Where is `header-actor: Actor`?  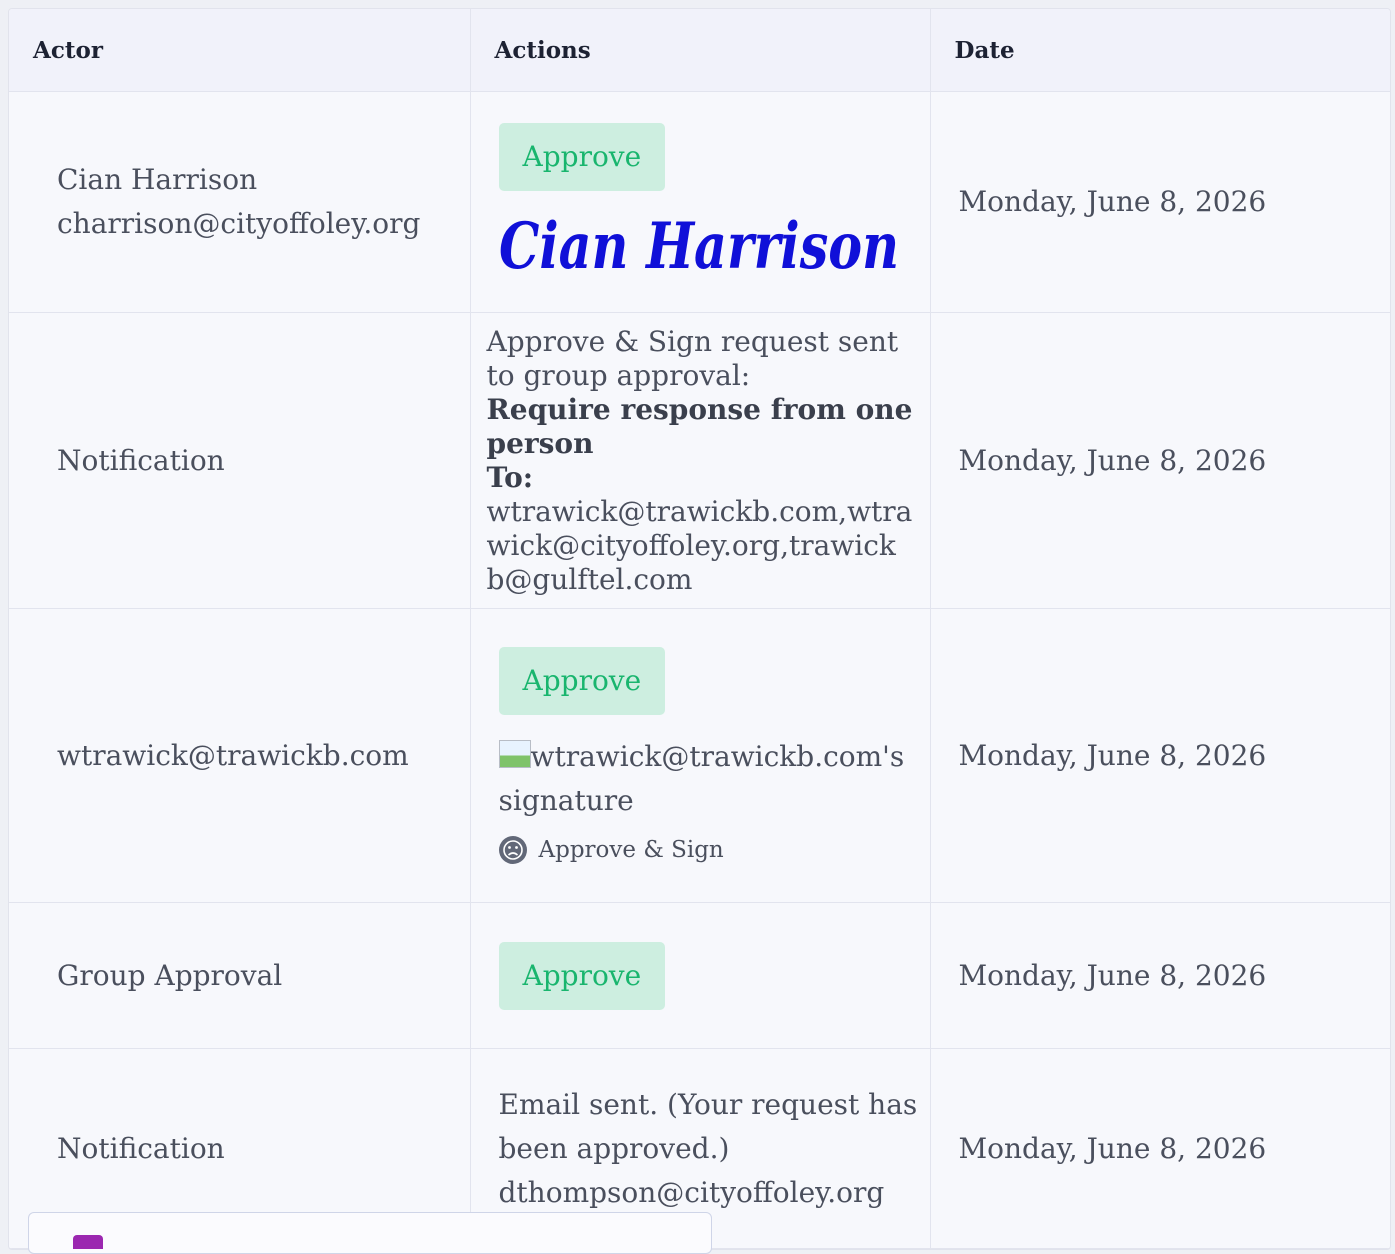
header-actor: Actor is located at coordinates (240, 50).